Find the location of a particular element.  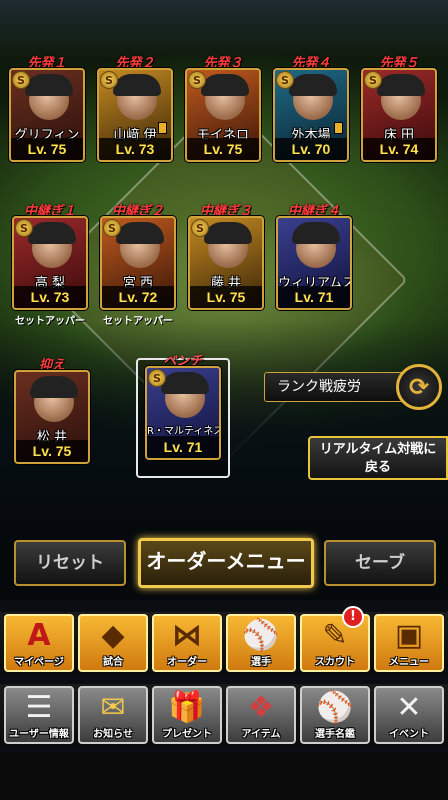

menu-user-info: ☰ ユーザー情報 is located at coordinates (39, 715).